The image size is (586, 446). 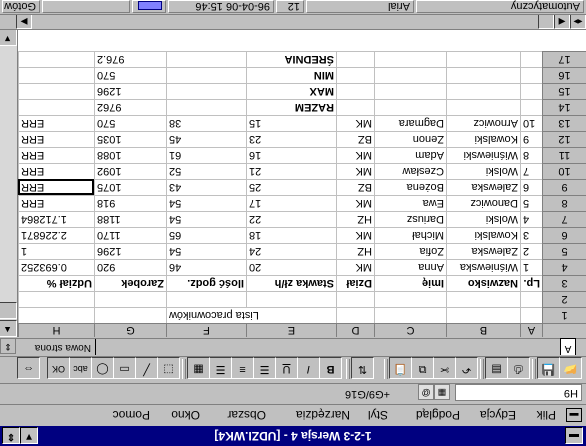 What do you see at coordinates (498, 415) in the screenshot?
I see `menu-edycja: Edycja` at bounding box center [498, 415].